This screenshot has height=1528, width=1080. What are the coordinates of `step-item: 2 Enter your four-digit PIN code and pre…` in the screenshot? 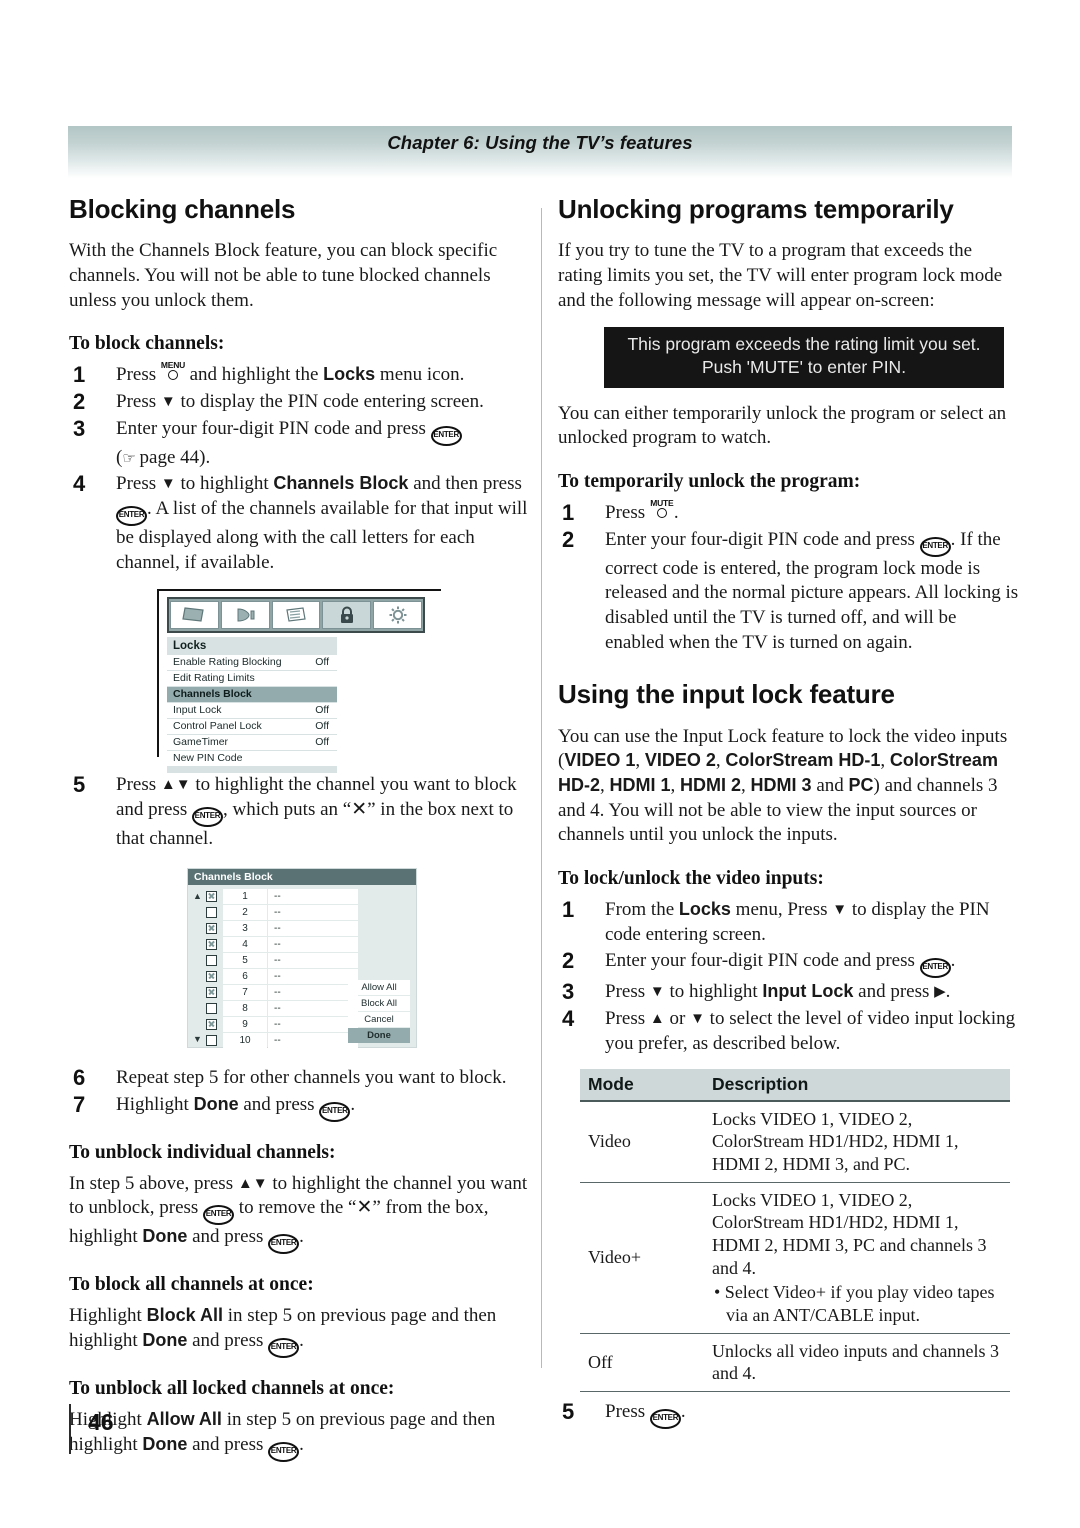 It's located at (789, 963).